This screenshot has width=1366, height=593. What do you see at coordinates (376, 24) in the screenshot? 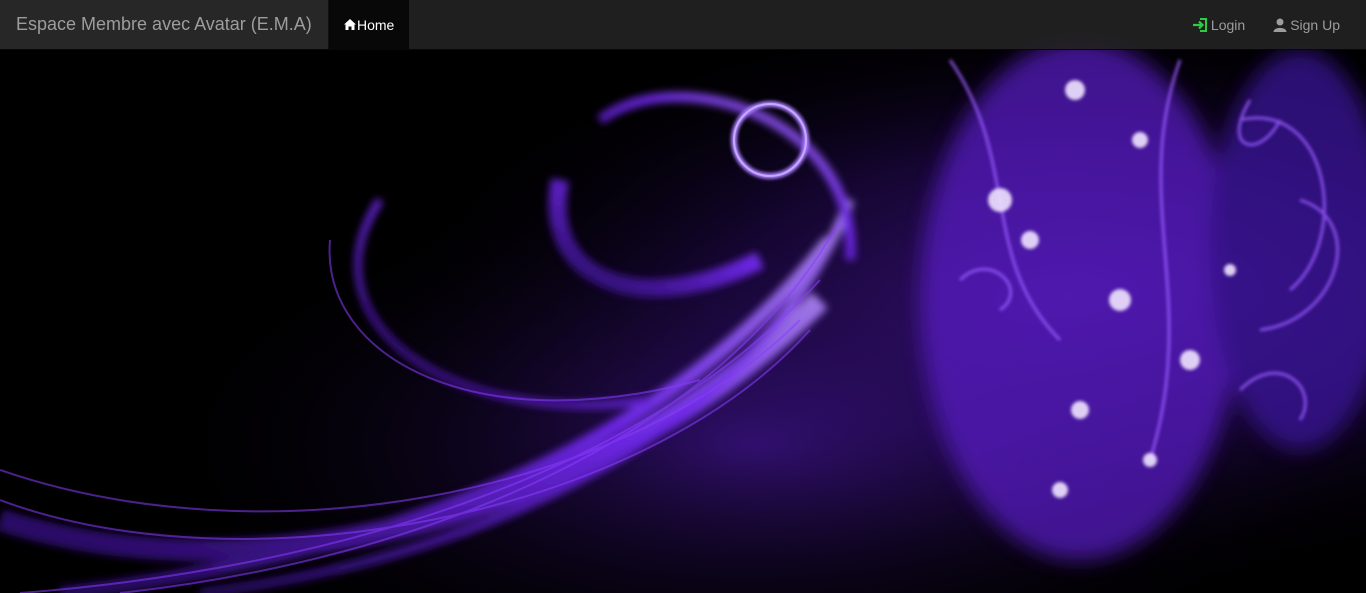
I see `nav-home-label: Home` at bounding box center [376, 24].